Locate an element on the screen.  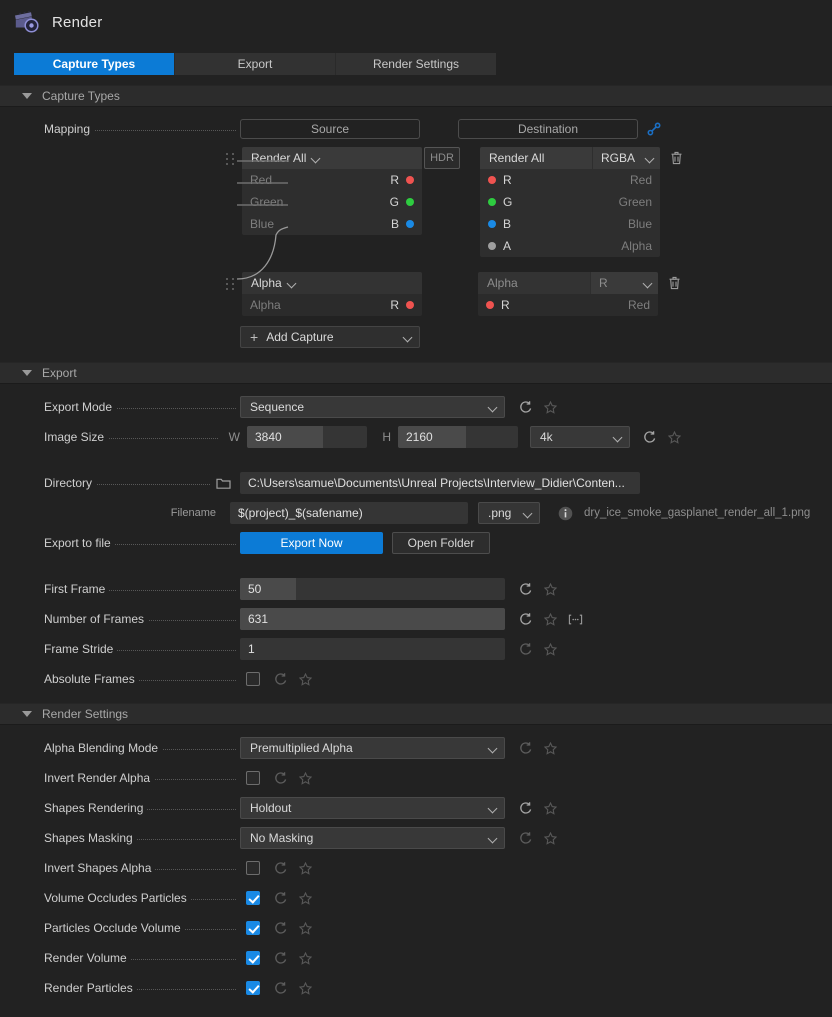
label-filename: Filename is located at coordinates (137, 513).